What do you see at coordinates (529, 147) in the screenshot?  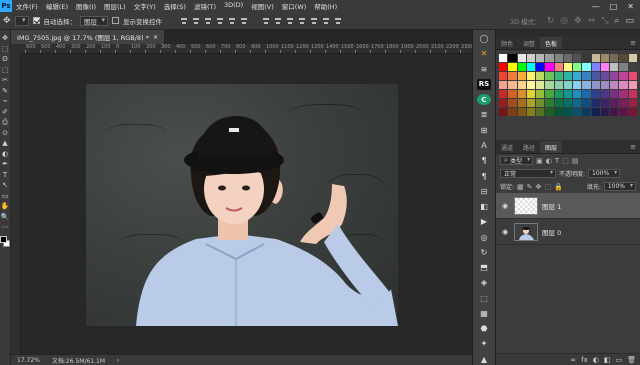 I see `tab-layers_panel: 路径` at bounding box center [529, 147].